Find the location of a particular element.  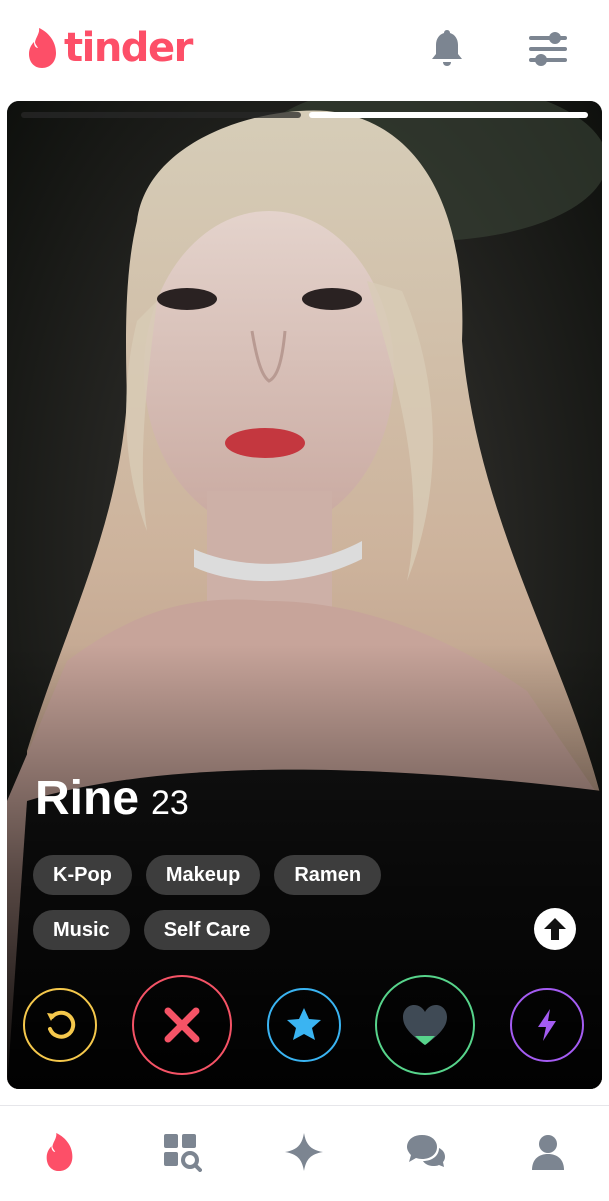

nav-profile is located at coordinates (548, 1152).